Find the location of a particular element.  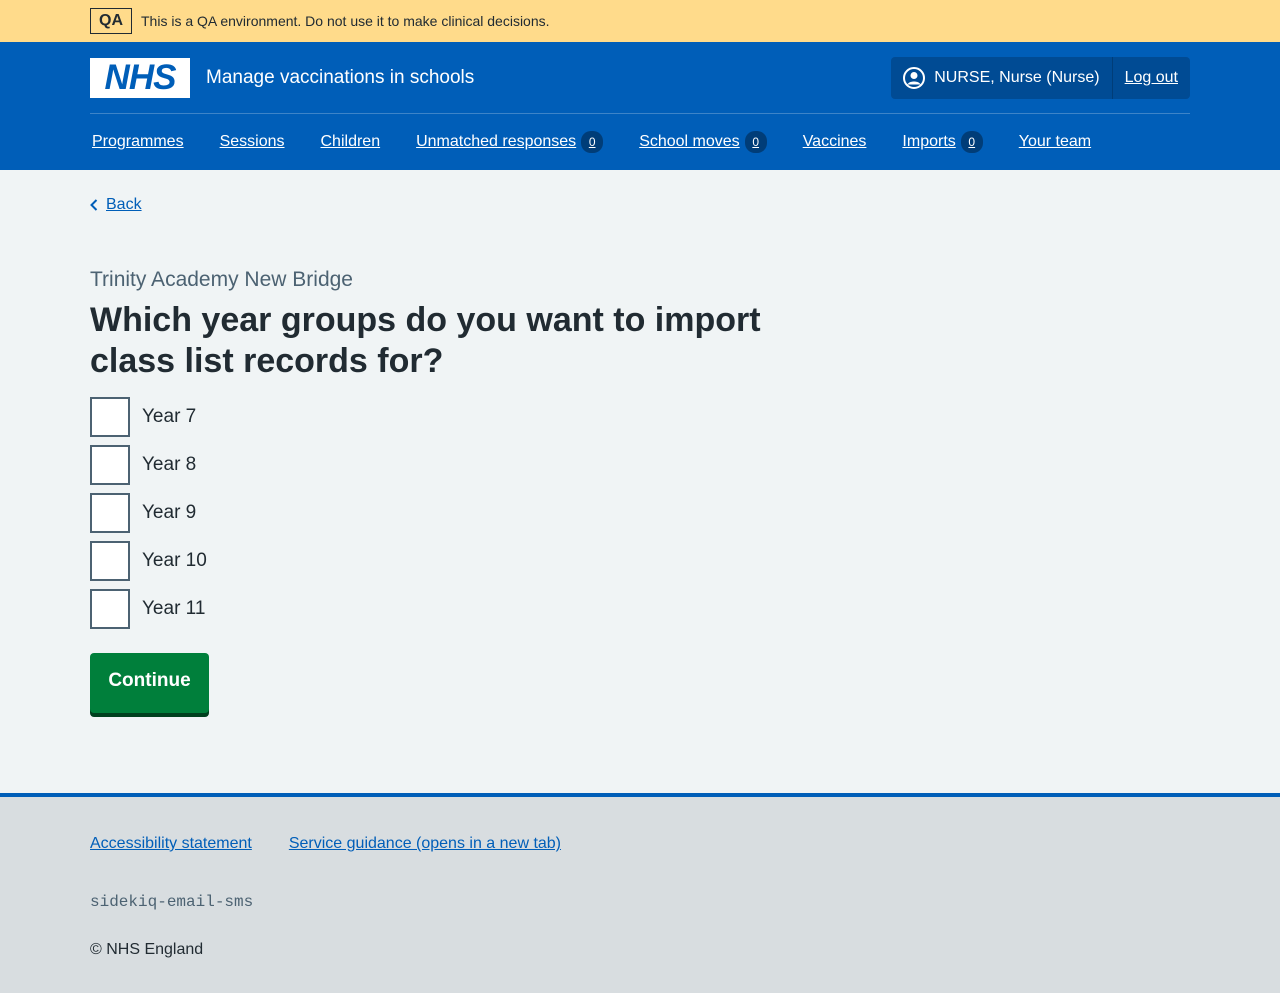

checkbox-year-10: Year 10 is located at coordinates (148, 561).